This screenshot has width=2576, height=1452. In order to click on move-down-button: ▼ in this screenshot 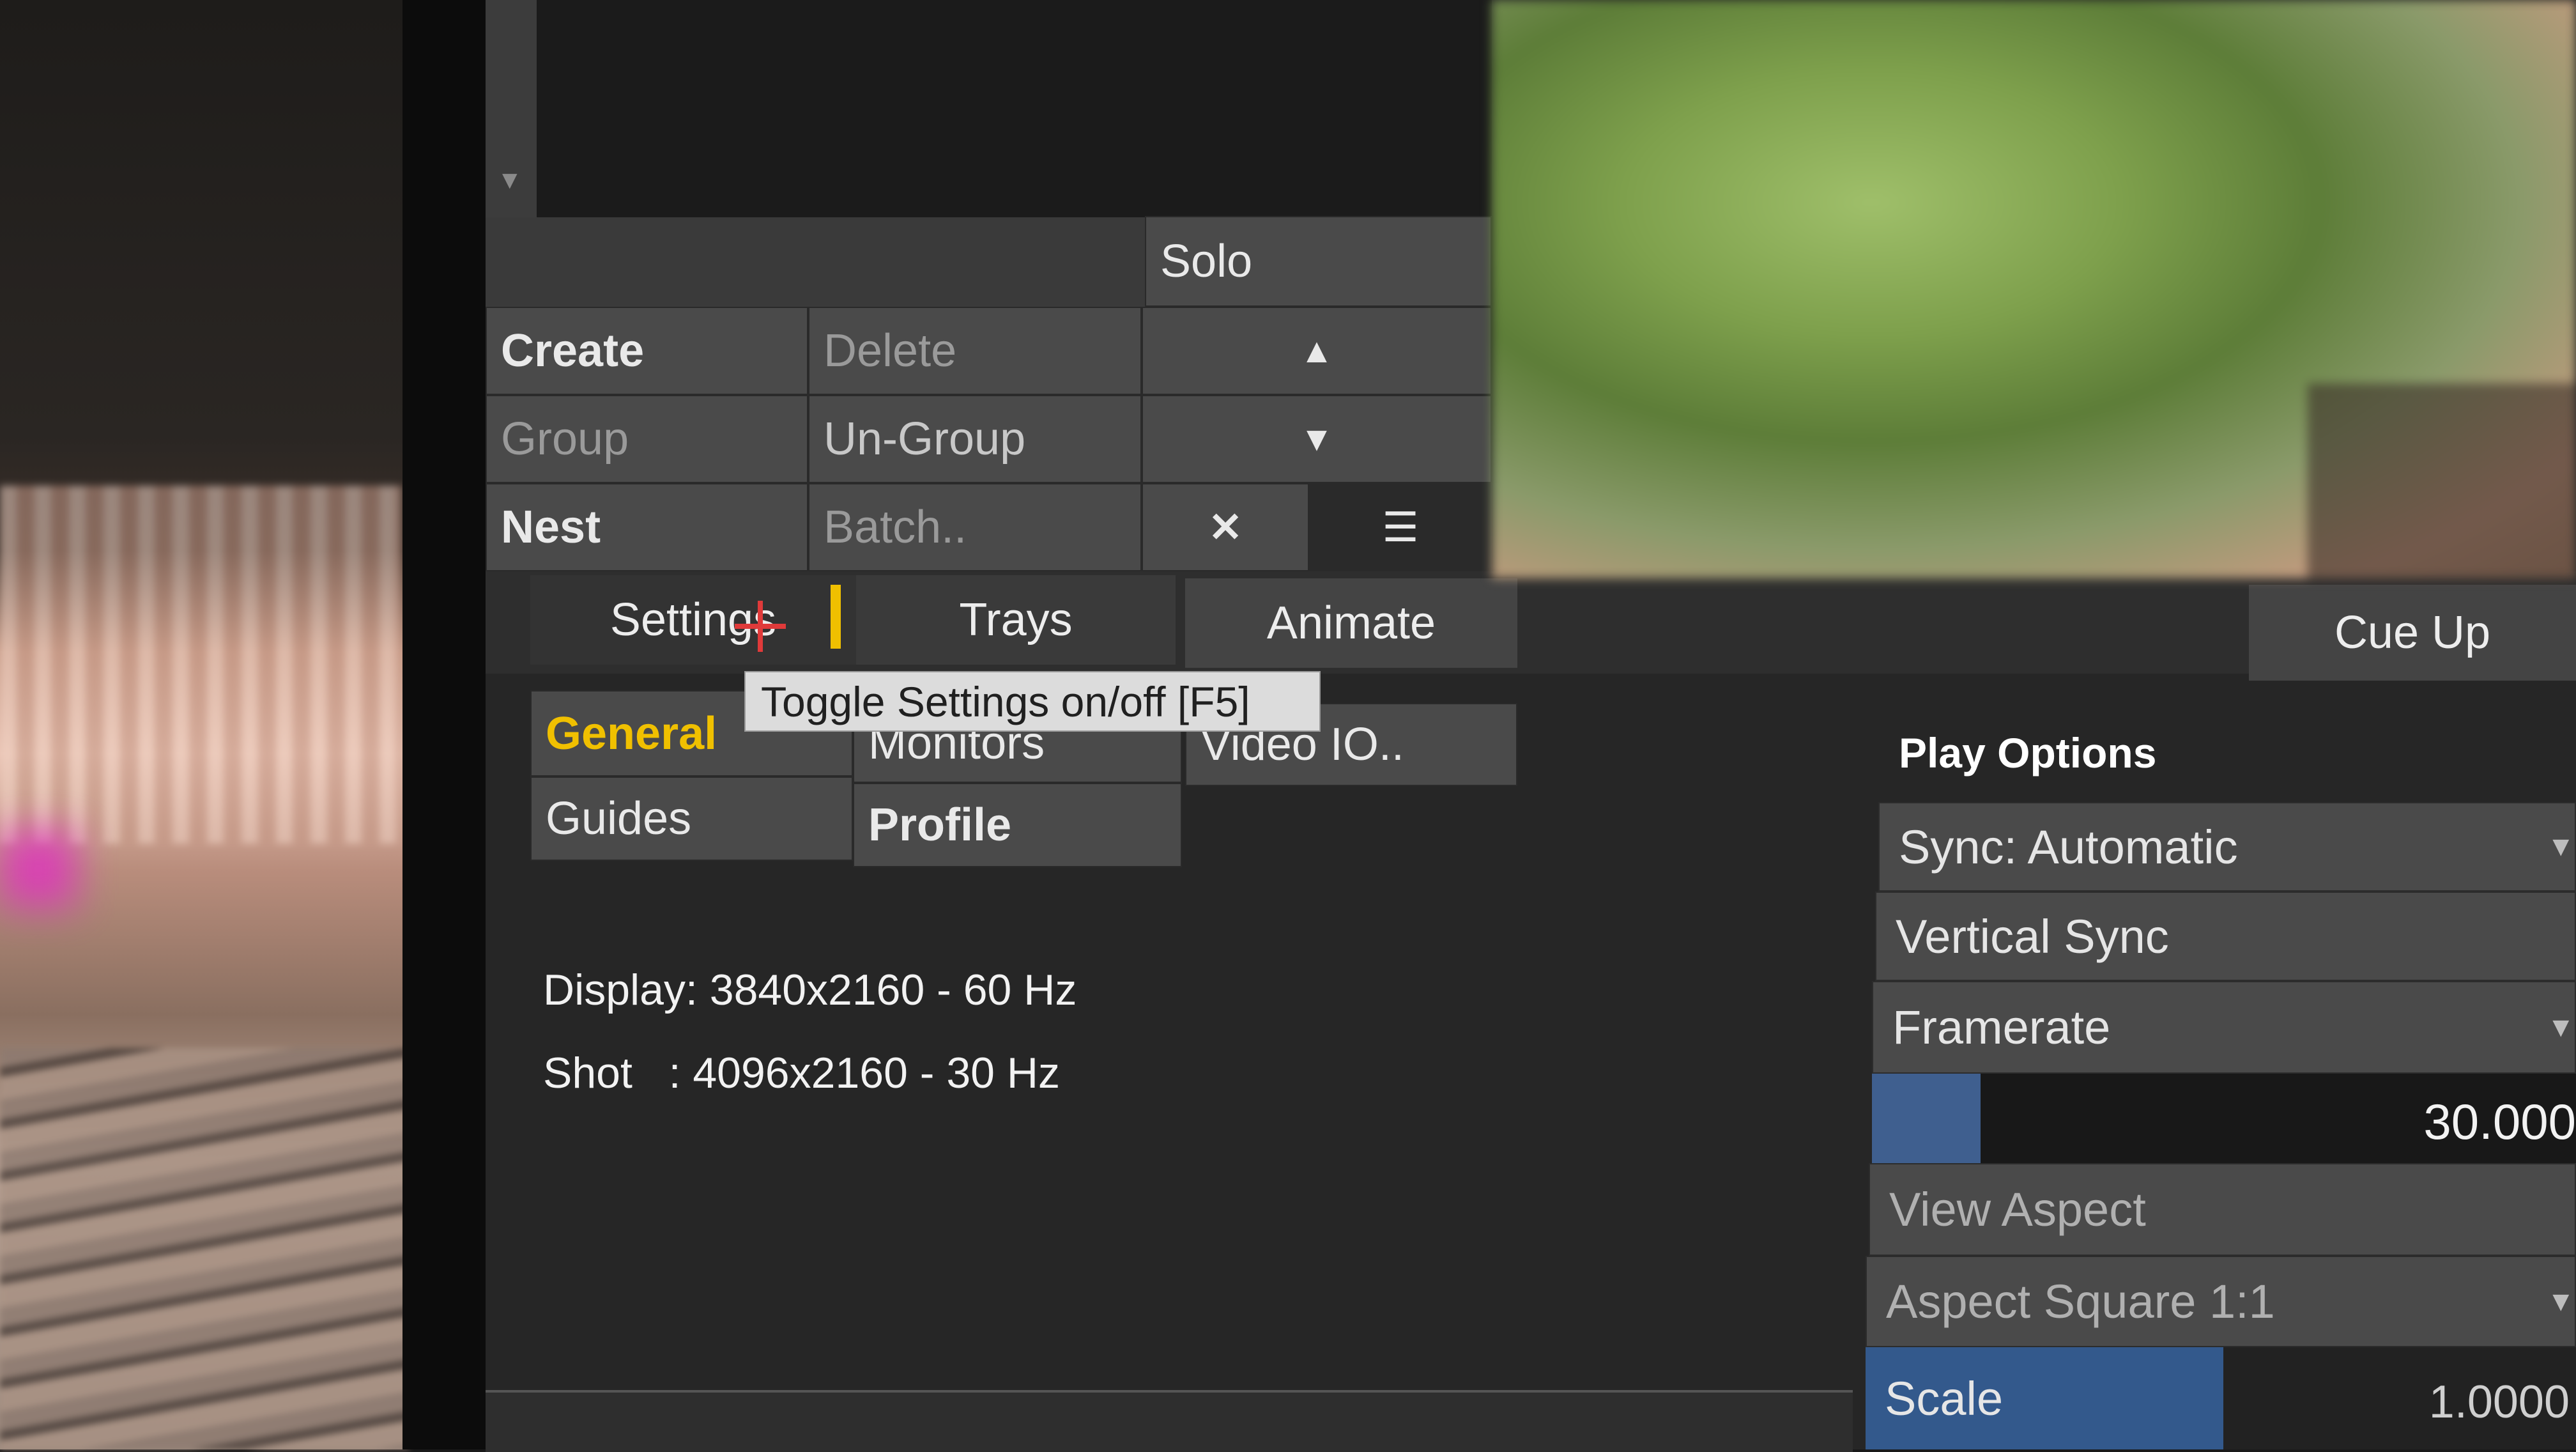, I will do `click(1317, 439)`.